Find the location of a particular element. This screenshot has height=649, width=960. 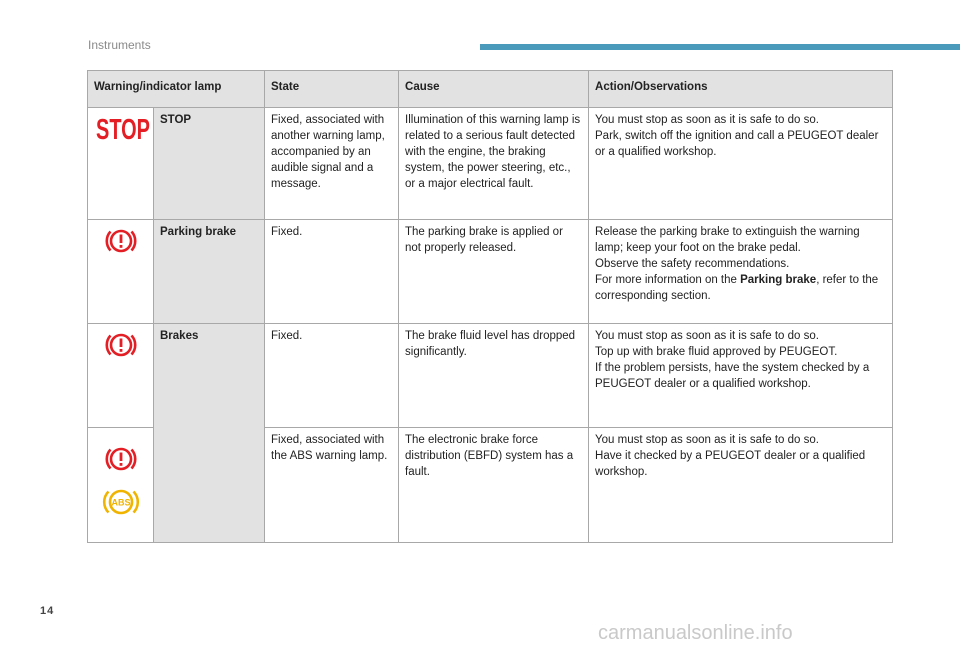

abs-icon: ABS is located at coordinates (120, 502).